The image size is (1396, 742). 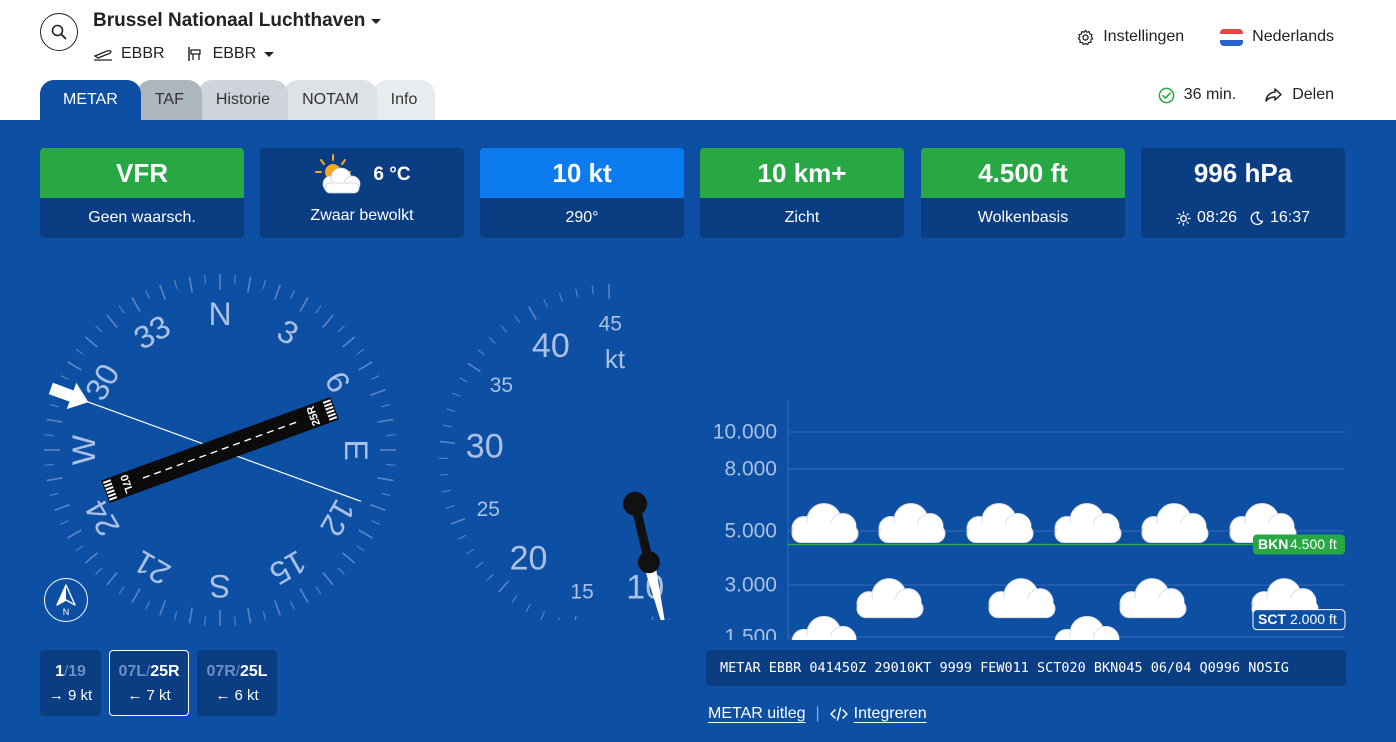 What do you see at coordinates (149, 695) in the screenshot?
I see `runway-wind: ← 7 kt` at bounding box center [149, 695].